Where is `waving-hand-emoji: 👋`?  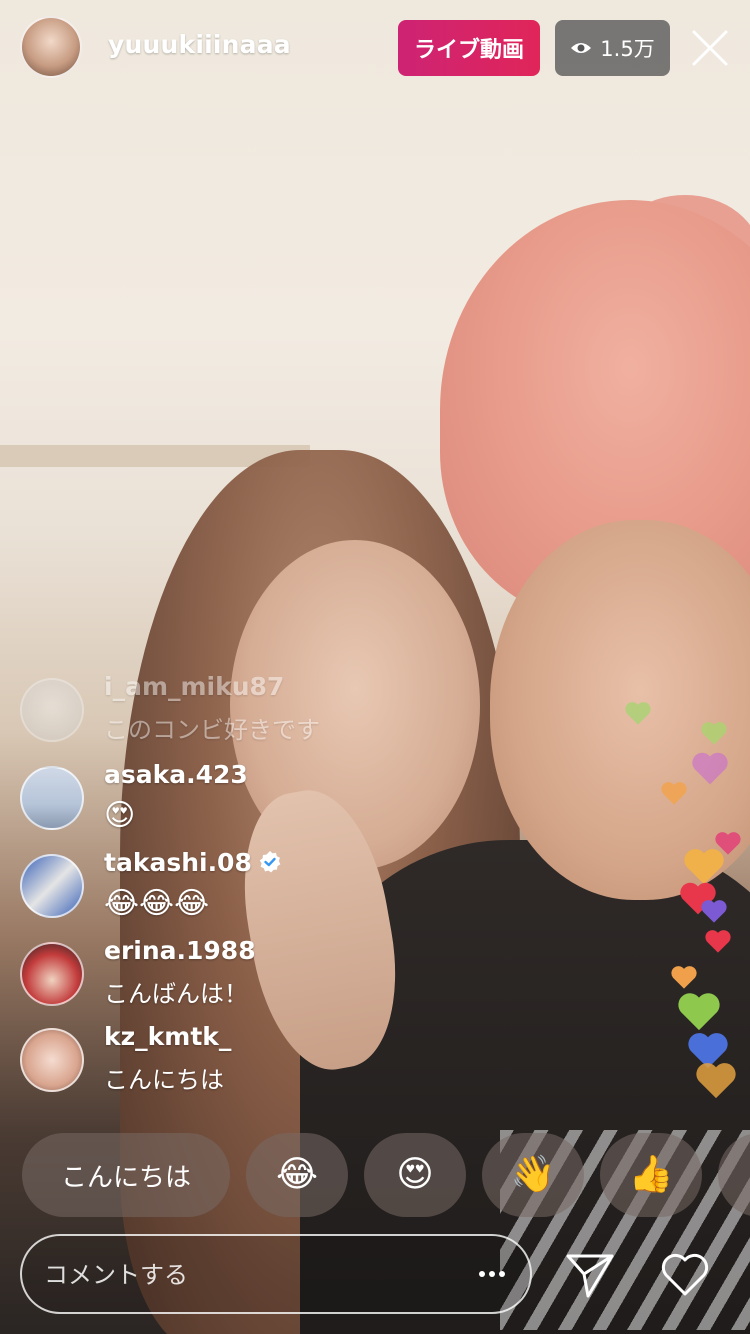
waving-hand-emoji: 👋 is located at coordinates (533, 1174).